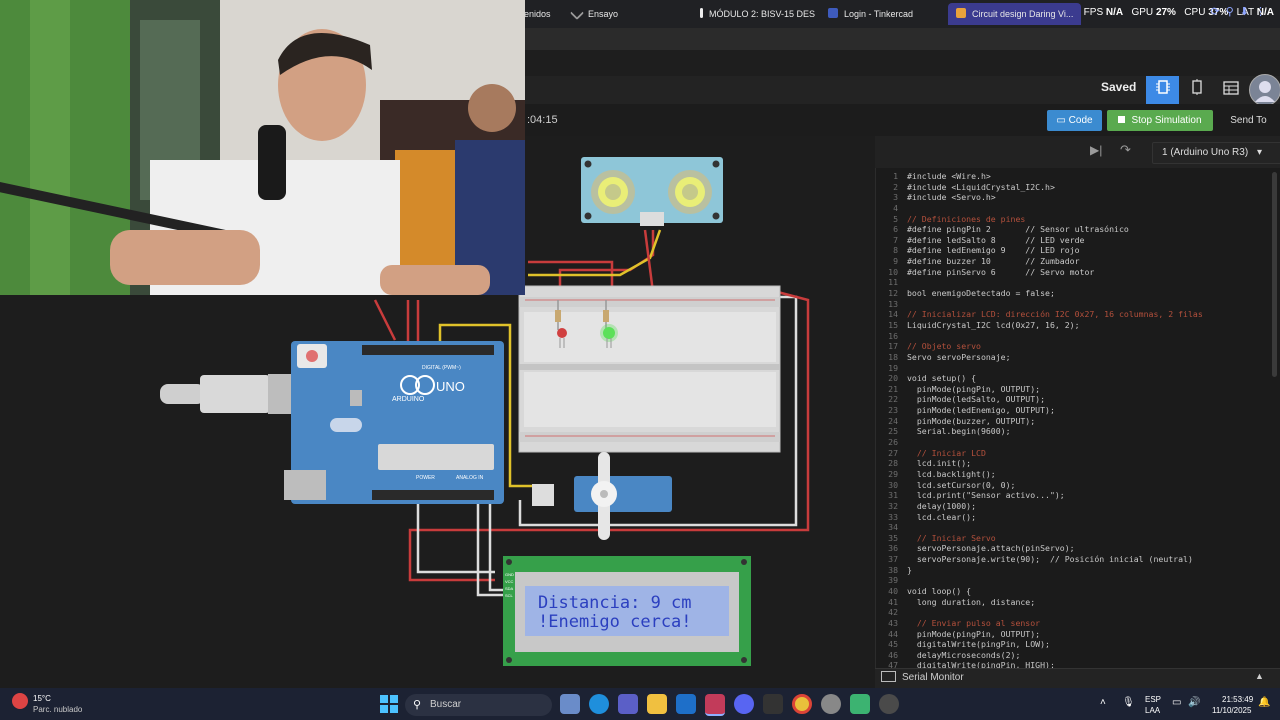 The height and width of the screenshot is (720, 1280). Describe the element at coordinates (1152, 710) in the screenshot. I see `keyboard-layout: LAA` at that location.